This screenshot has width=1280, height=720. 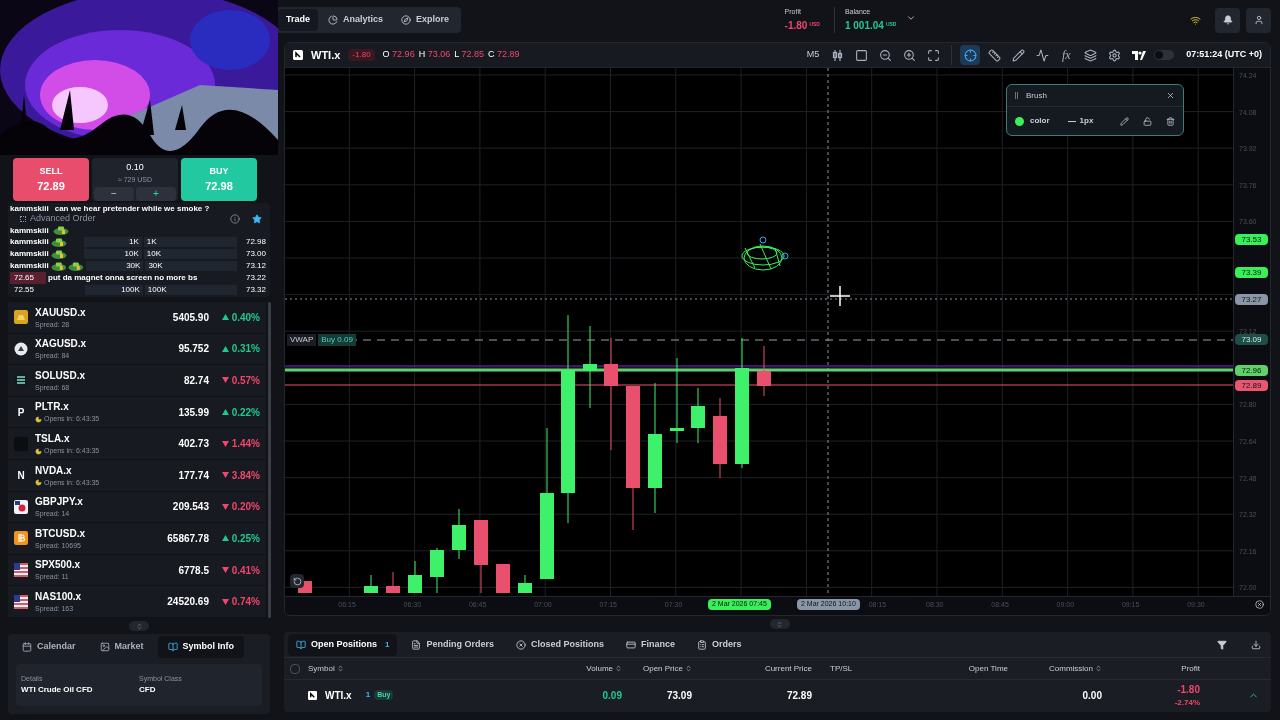 I want to click on color-label: color, so click(x=1040, y=121).